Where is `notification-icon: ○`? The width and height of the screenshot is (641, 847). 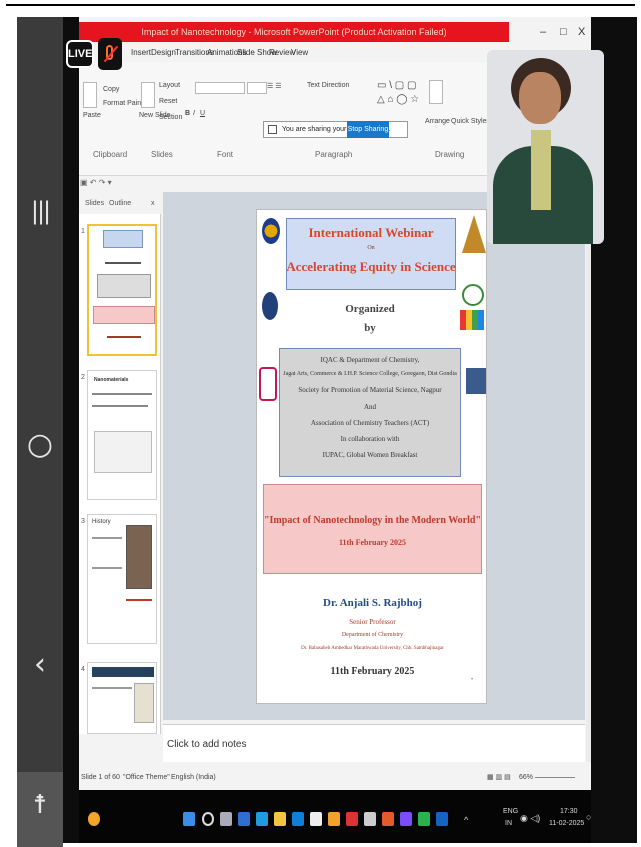
notification-icon: ○ is located at coordinates (588, 817).